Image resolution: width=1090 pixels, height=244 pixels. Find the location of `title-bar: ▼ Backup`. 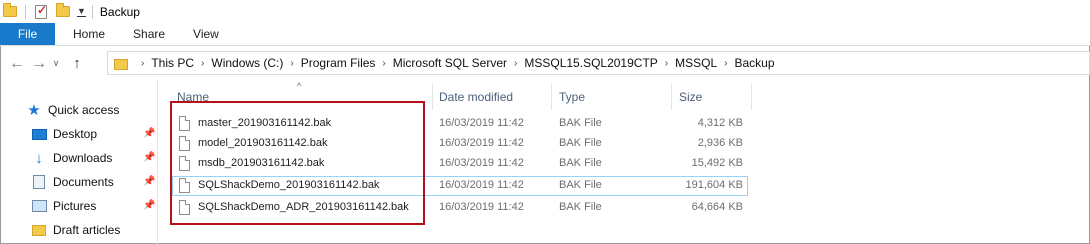

title-bar: ▼ Backup is located at coordinates (545, 11).